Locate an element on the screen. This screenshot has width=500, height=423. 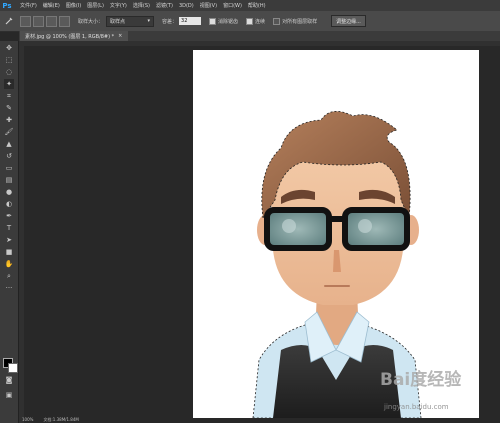
new-selection-icon is located at coordinates (25, 21).